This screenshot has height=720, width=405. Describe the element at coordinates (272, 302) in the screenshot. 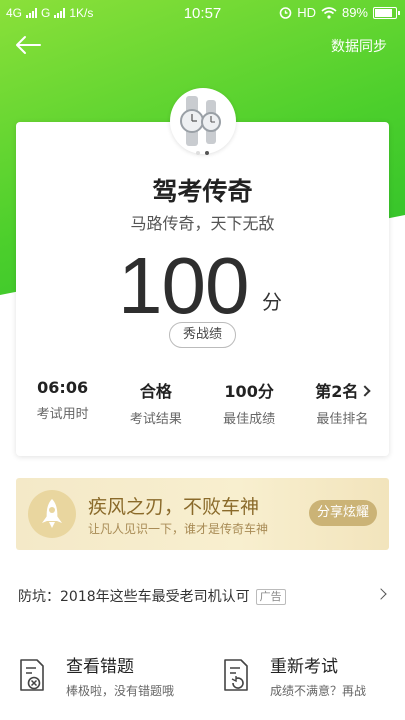

I see `score-unit: 分` at that location.